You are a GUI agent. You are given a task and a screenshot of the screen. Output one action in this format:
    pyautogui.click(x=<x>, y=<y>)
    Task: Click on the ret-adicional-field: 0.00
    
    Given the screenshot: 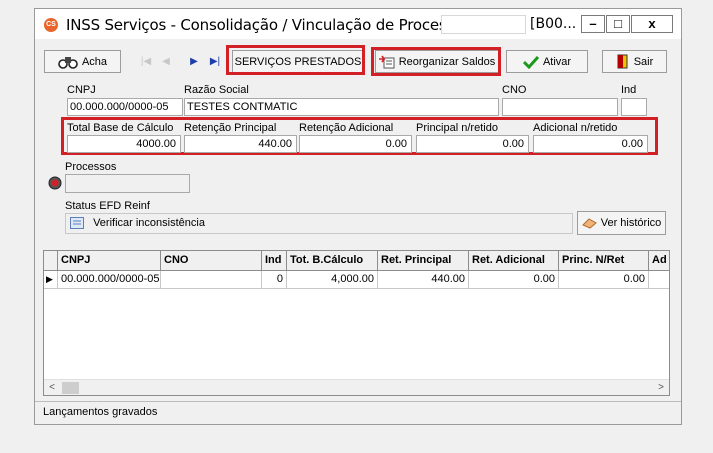 What is the action you would take?
    pyautogui.click(x=355, y=144)
    